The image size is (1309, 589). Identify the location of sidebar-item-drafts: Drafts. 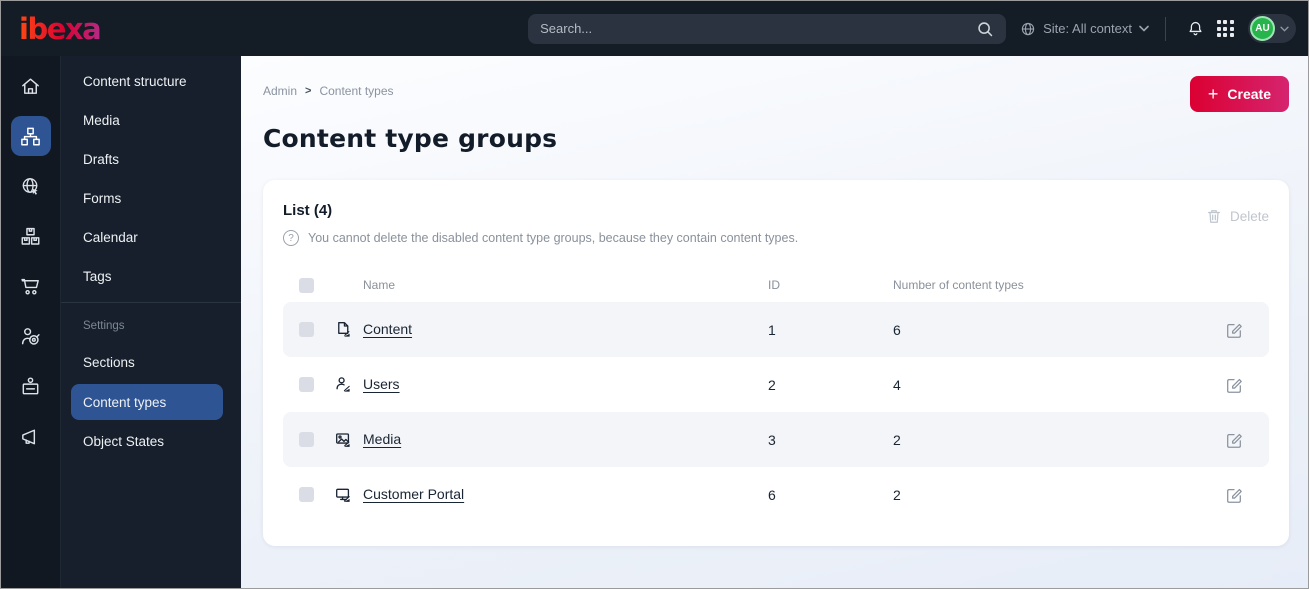
(151, 159).